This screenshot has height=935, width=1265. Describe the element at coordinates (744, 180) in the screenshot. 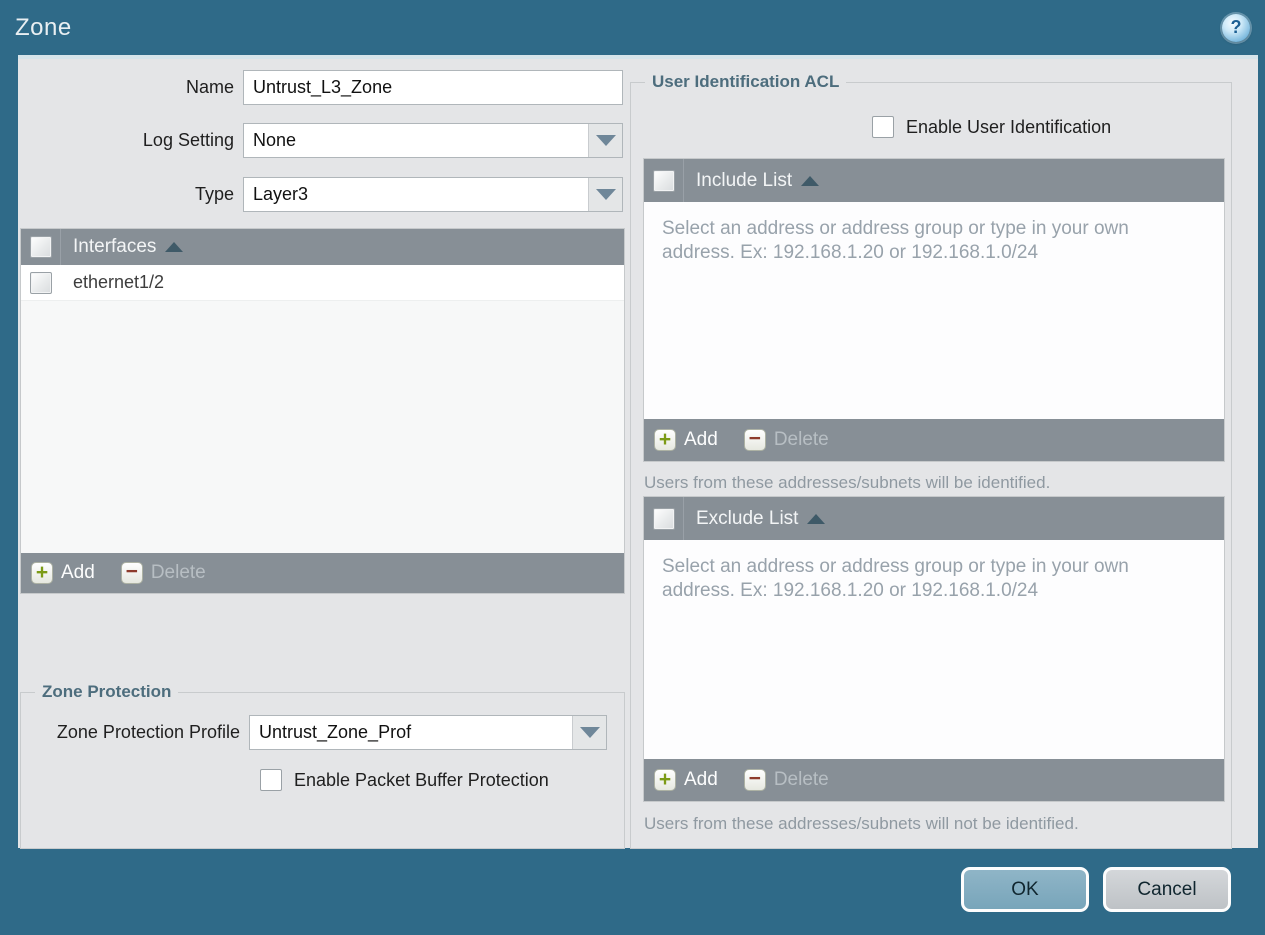

I see `include-list-header-label: Include List` at that location.